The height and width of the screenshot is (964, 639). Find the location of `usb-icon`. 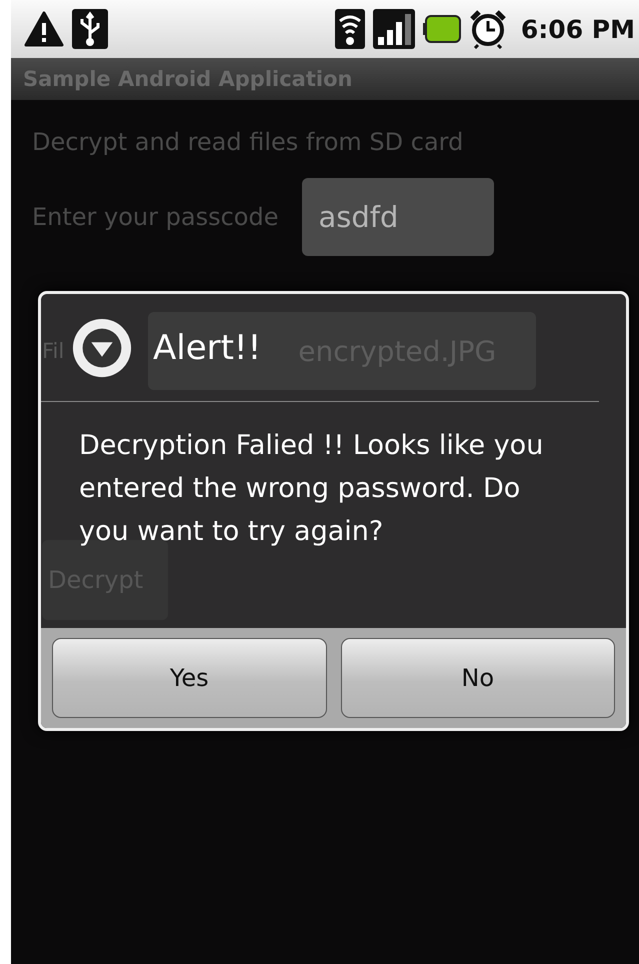

usb-icon is located at coordinates (90, 29).